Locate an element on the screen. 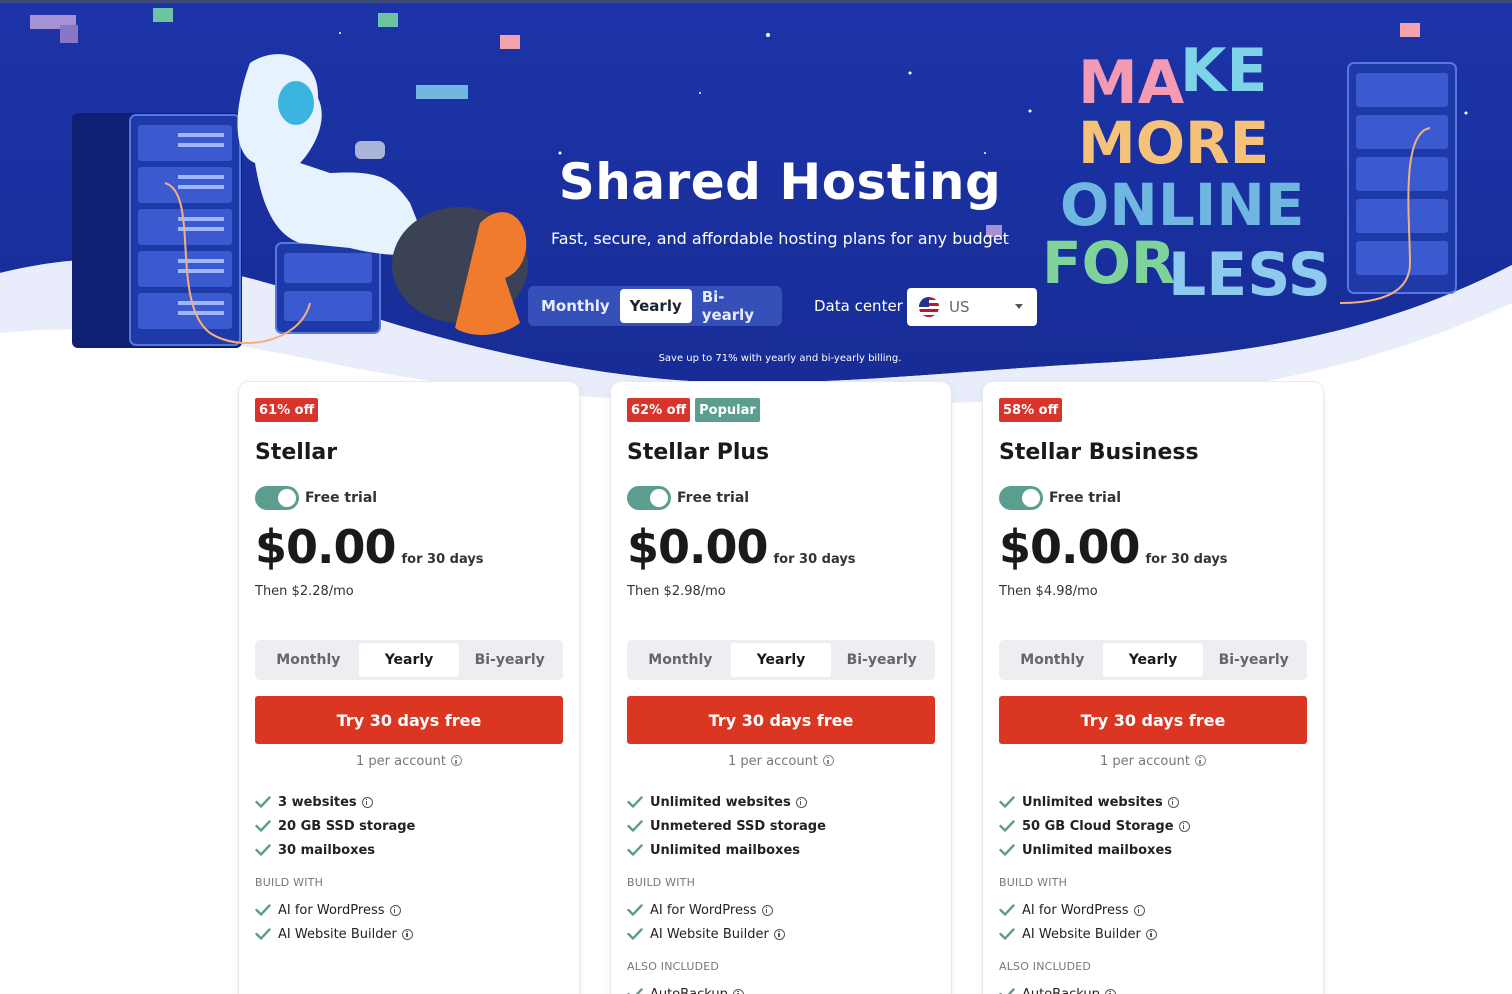  feature-item: 30 mailboxes is located at coordinates (335, 850).